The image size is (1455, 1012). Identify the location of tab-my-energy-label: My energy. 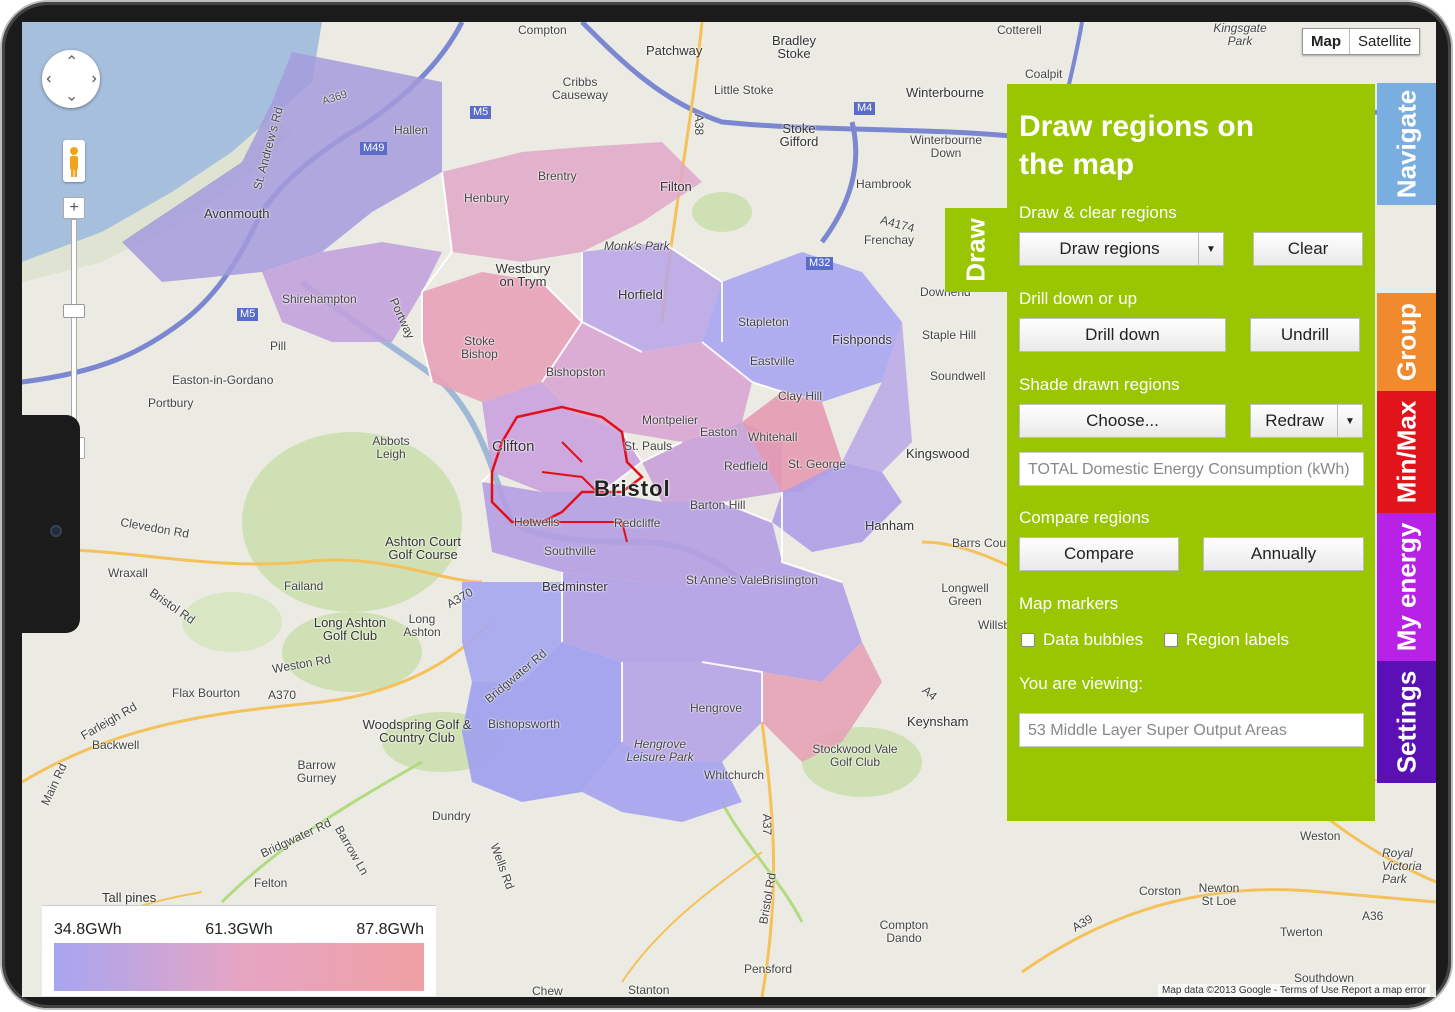
(1406, 587).